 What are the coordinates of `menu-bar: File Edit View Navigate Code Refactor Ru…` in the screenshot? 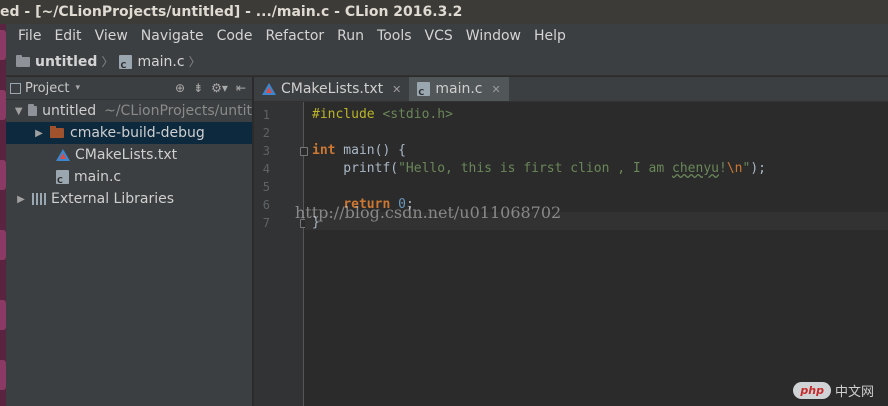 It's located at (447, 36).